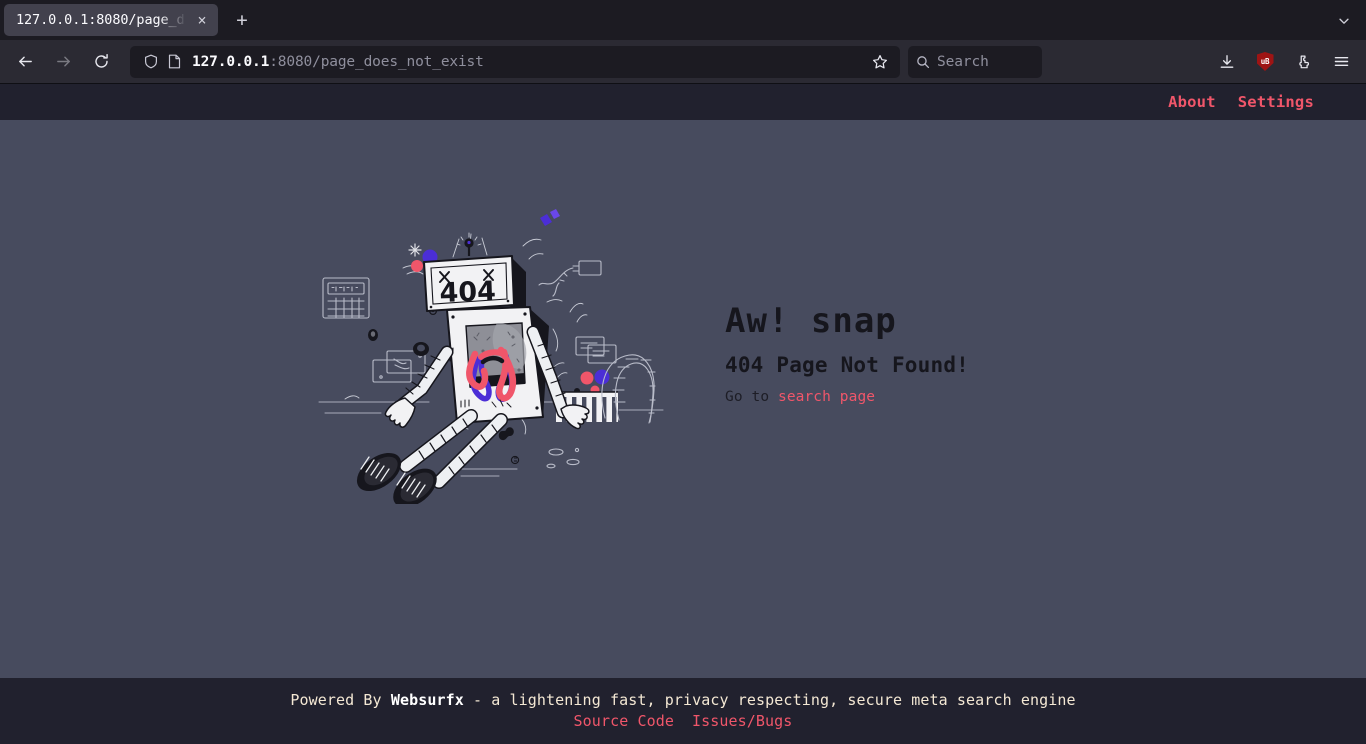 This screenshot has height=744, width=1366. I want to click on shield-icon, so click(151, 61).